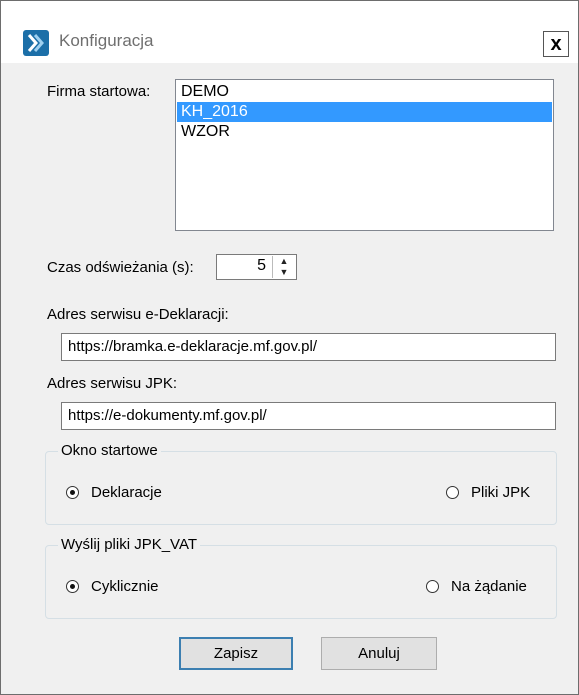 Image resolution: width=579 pixels, height=695 pixels. What do you see at coordinates (261, 265) in the screenshot?
I see `refresh-value: 5` at bounding box center [261, 265].